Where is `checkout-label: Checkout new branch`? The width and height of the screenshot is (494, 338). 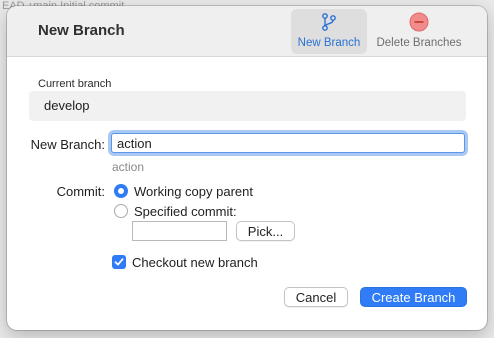 checkout-label: Checkout new branch is located at coordinates (195, 262).